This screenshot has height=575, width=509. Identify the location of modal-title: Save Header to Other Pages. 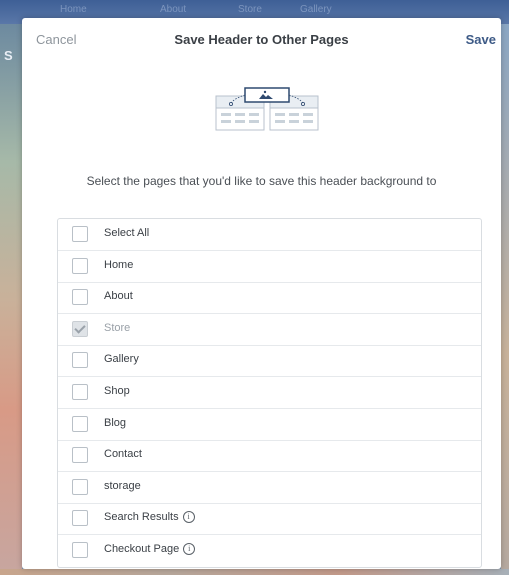
(261, 39).